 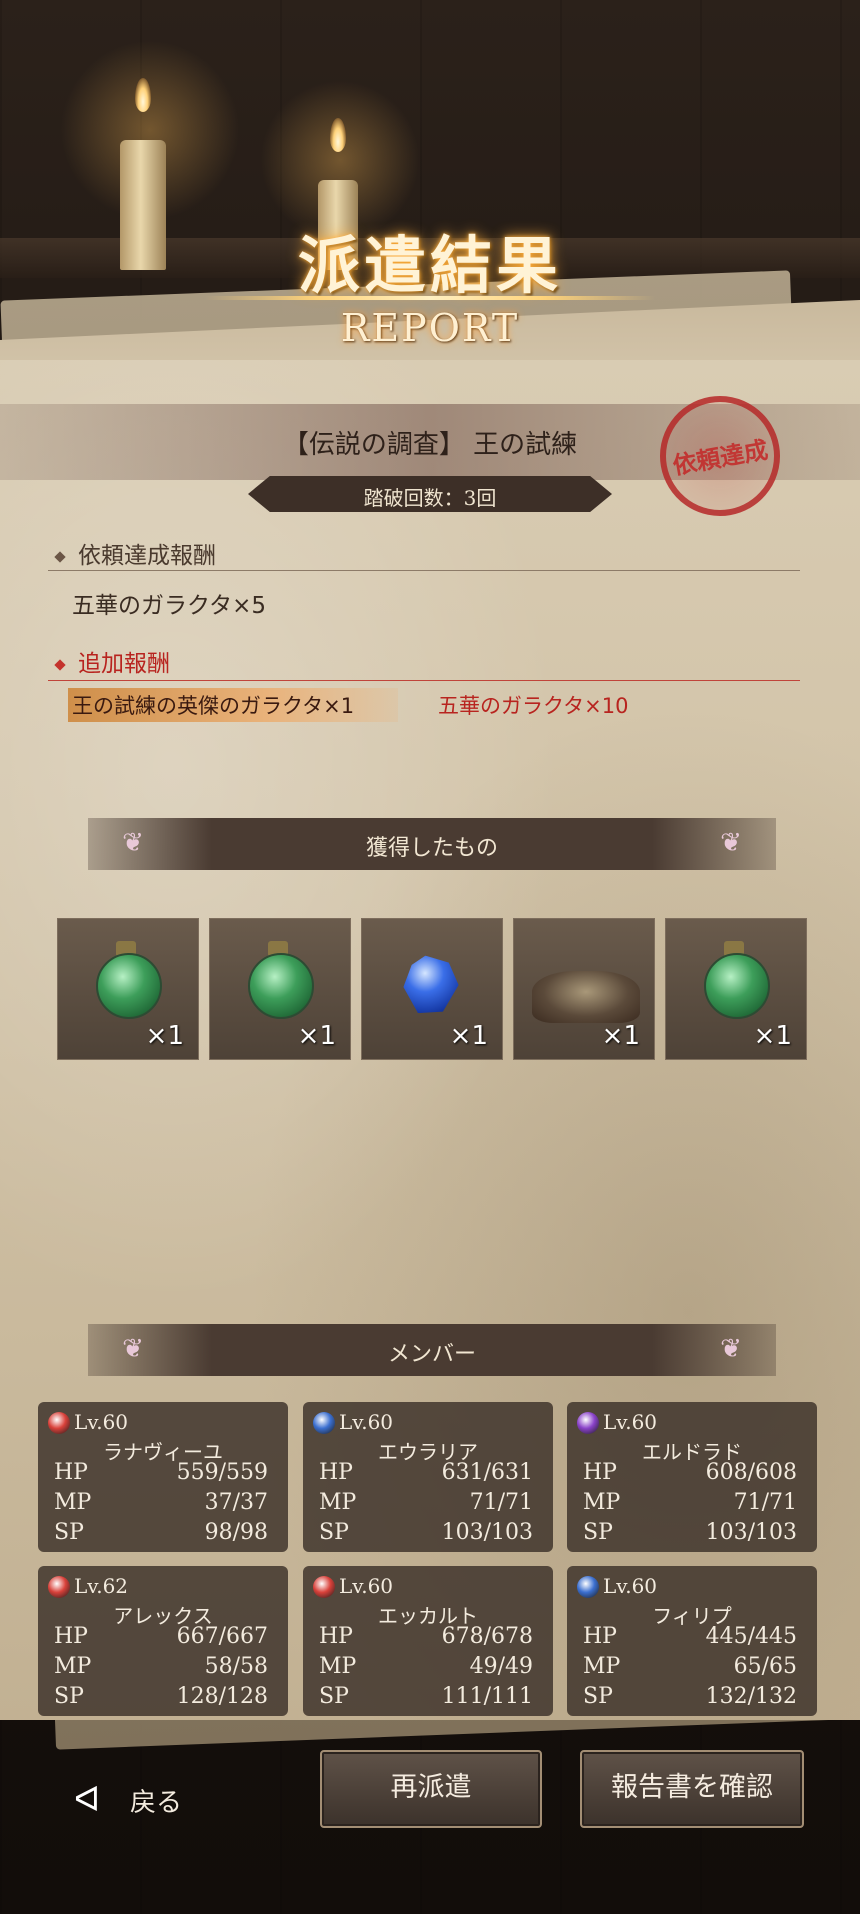 I want to click on stat-value: 37/37, so click(x=236, y=1502).